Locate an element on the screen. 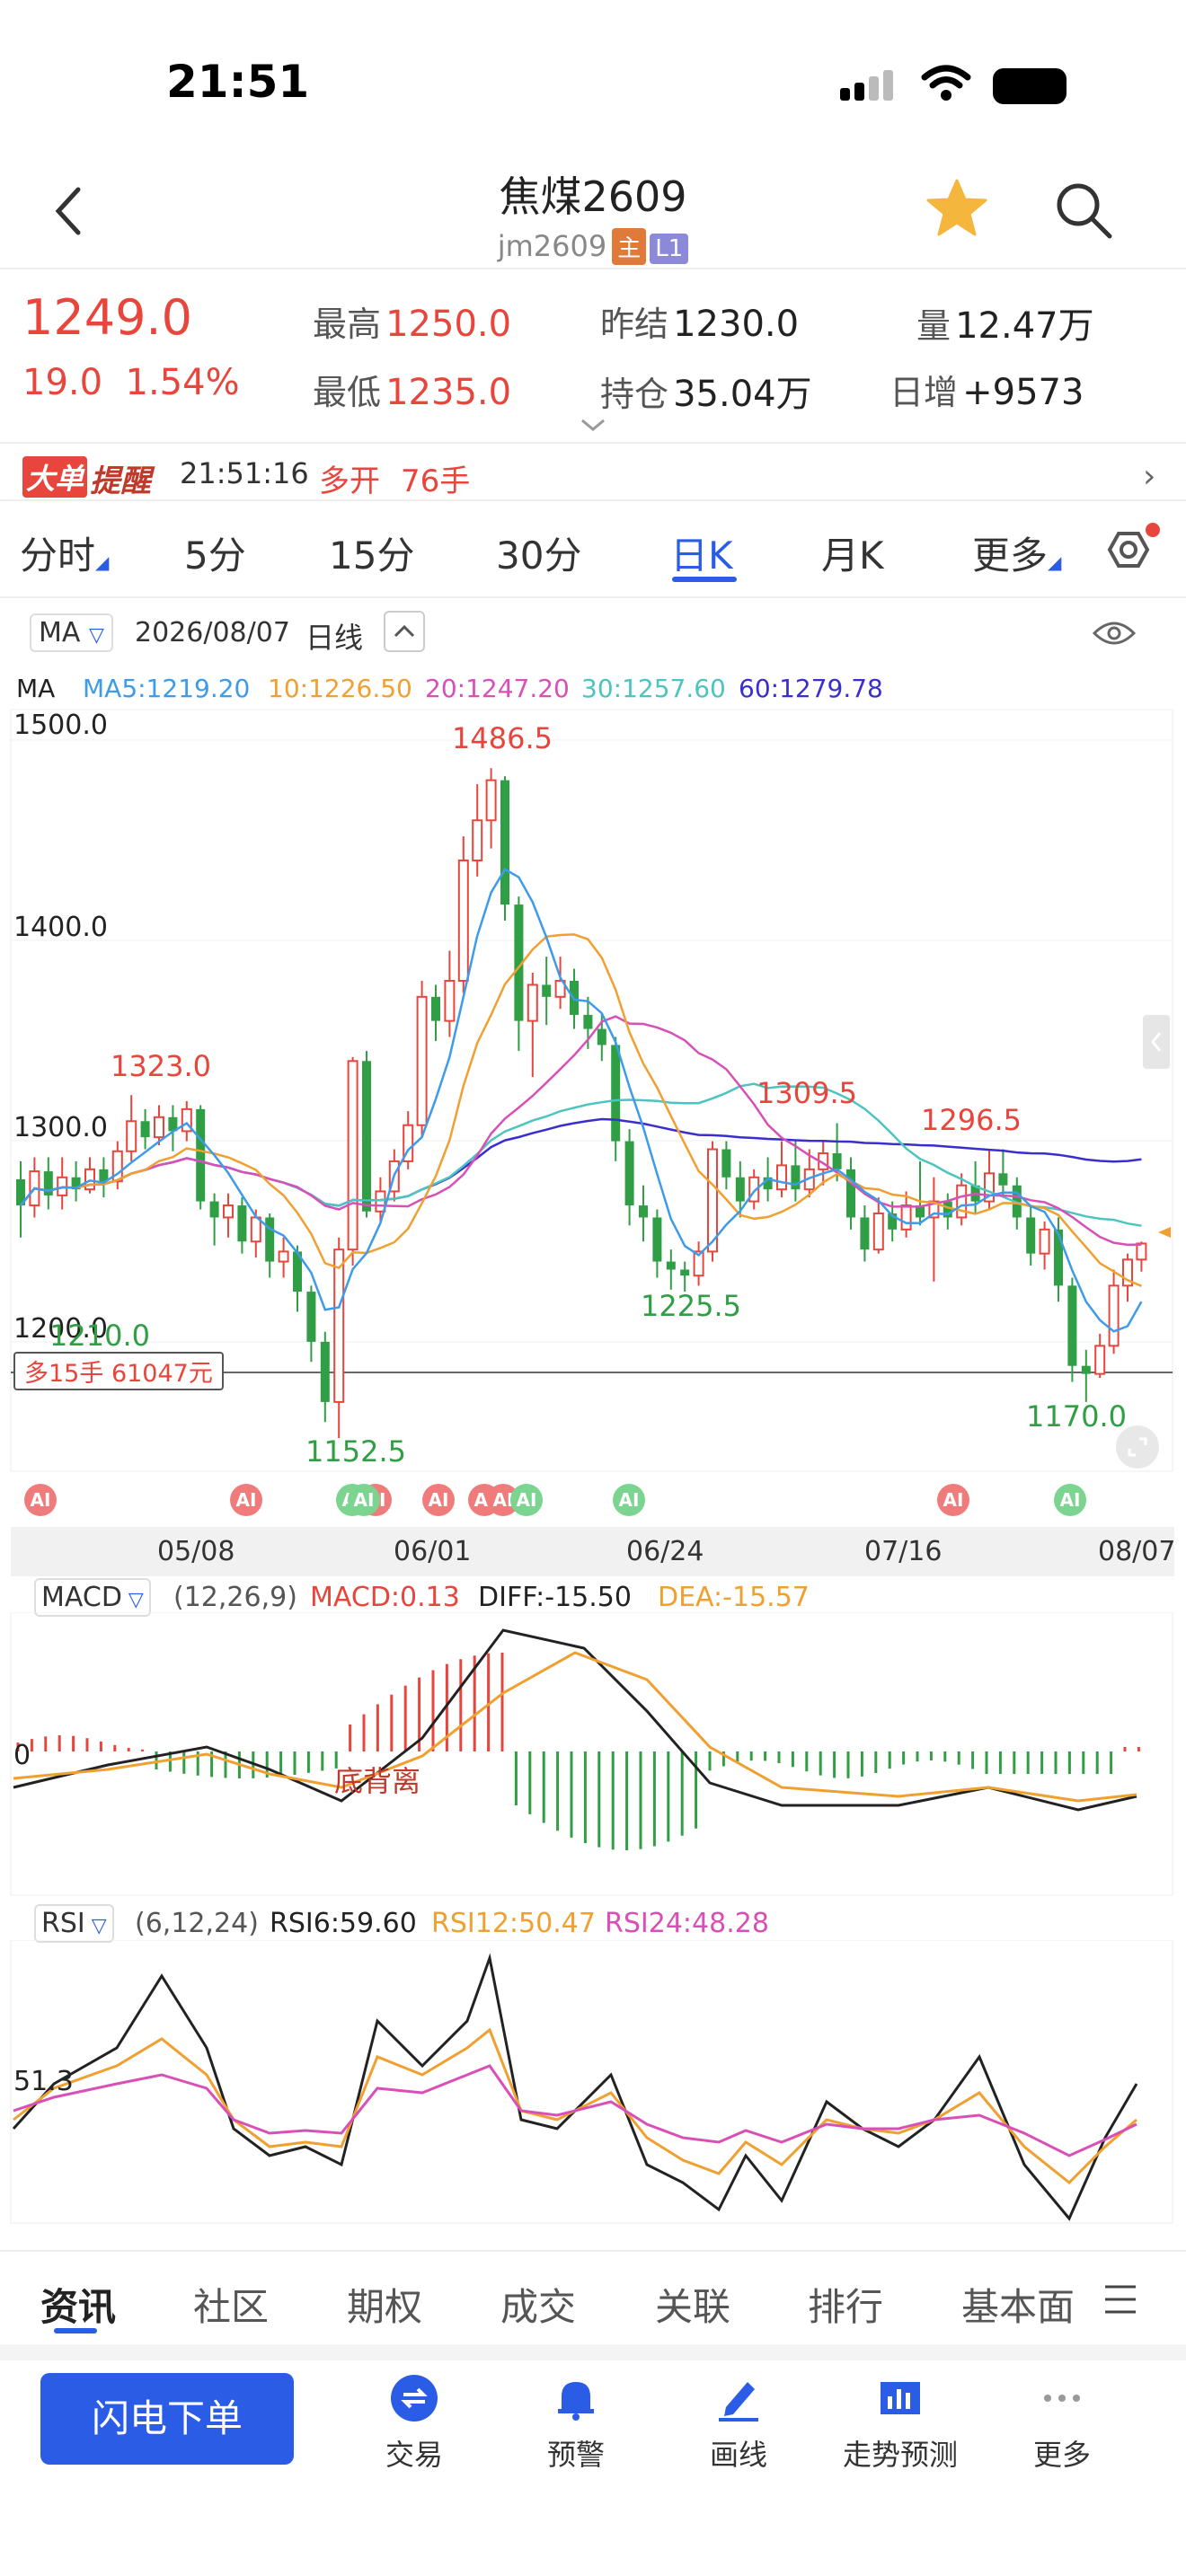 The height and width of the screenshot is (2576, 1186). ma30-value: 30:1257.60 is located at coordinates (653, 688).